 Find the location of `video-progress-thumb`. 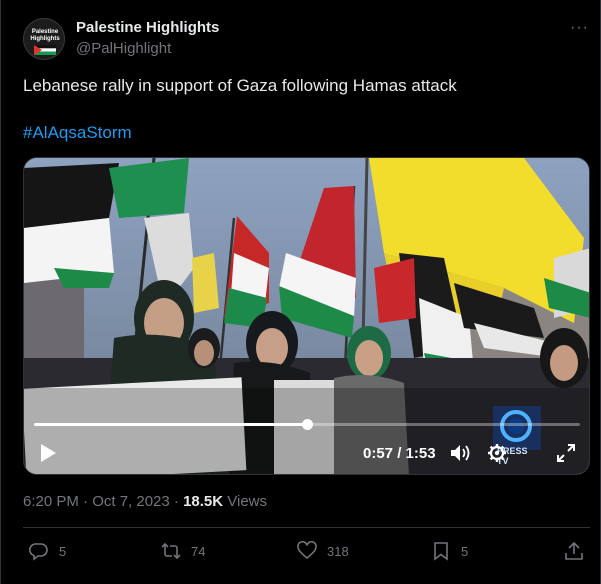

video-progress-thumb is located at coordinates (307, 424).